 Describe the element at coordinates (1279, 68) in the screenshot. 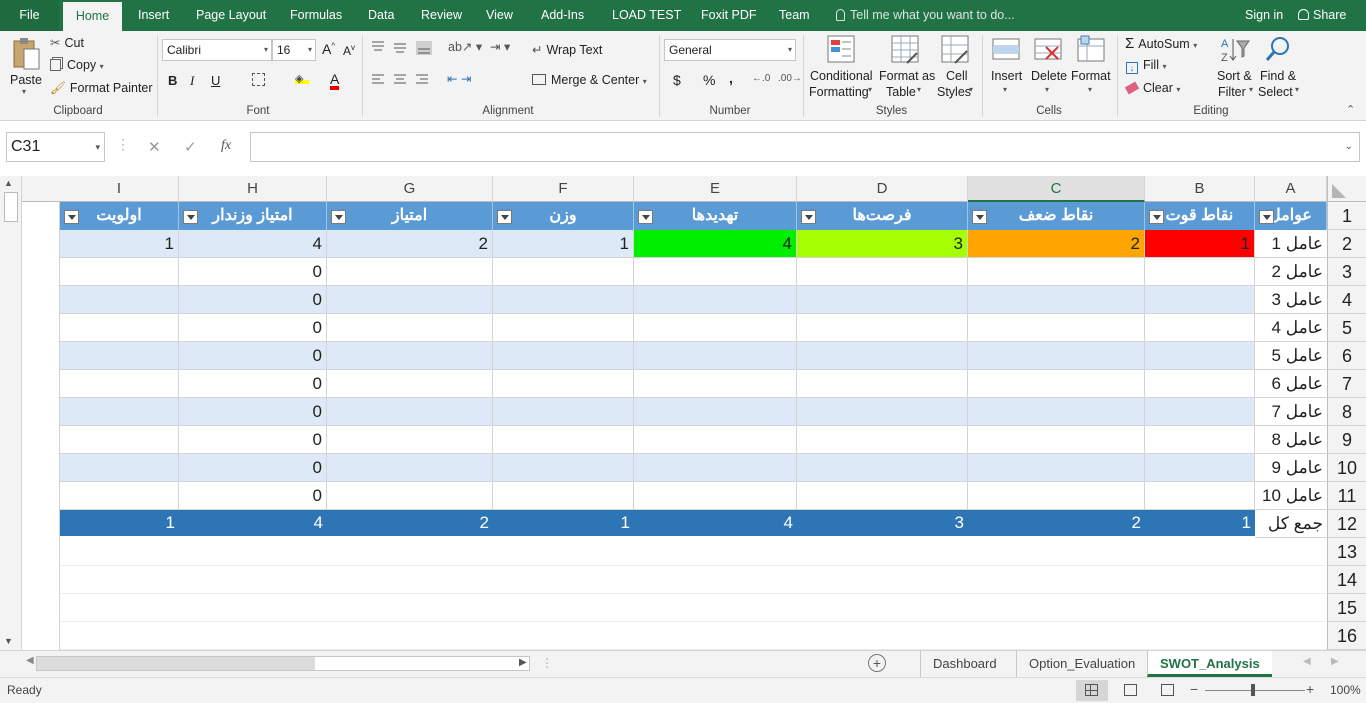

I see `find-select-button: Find & Select ▾` at that location.